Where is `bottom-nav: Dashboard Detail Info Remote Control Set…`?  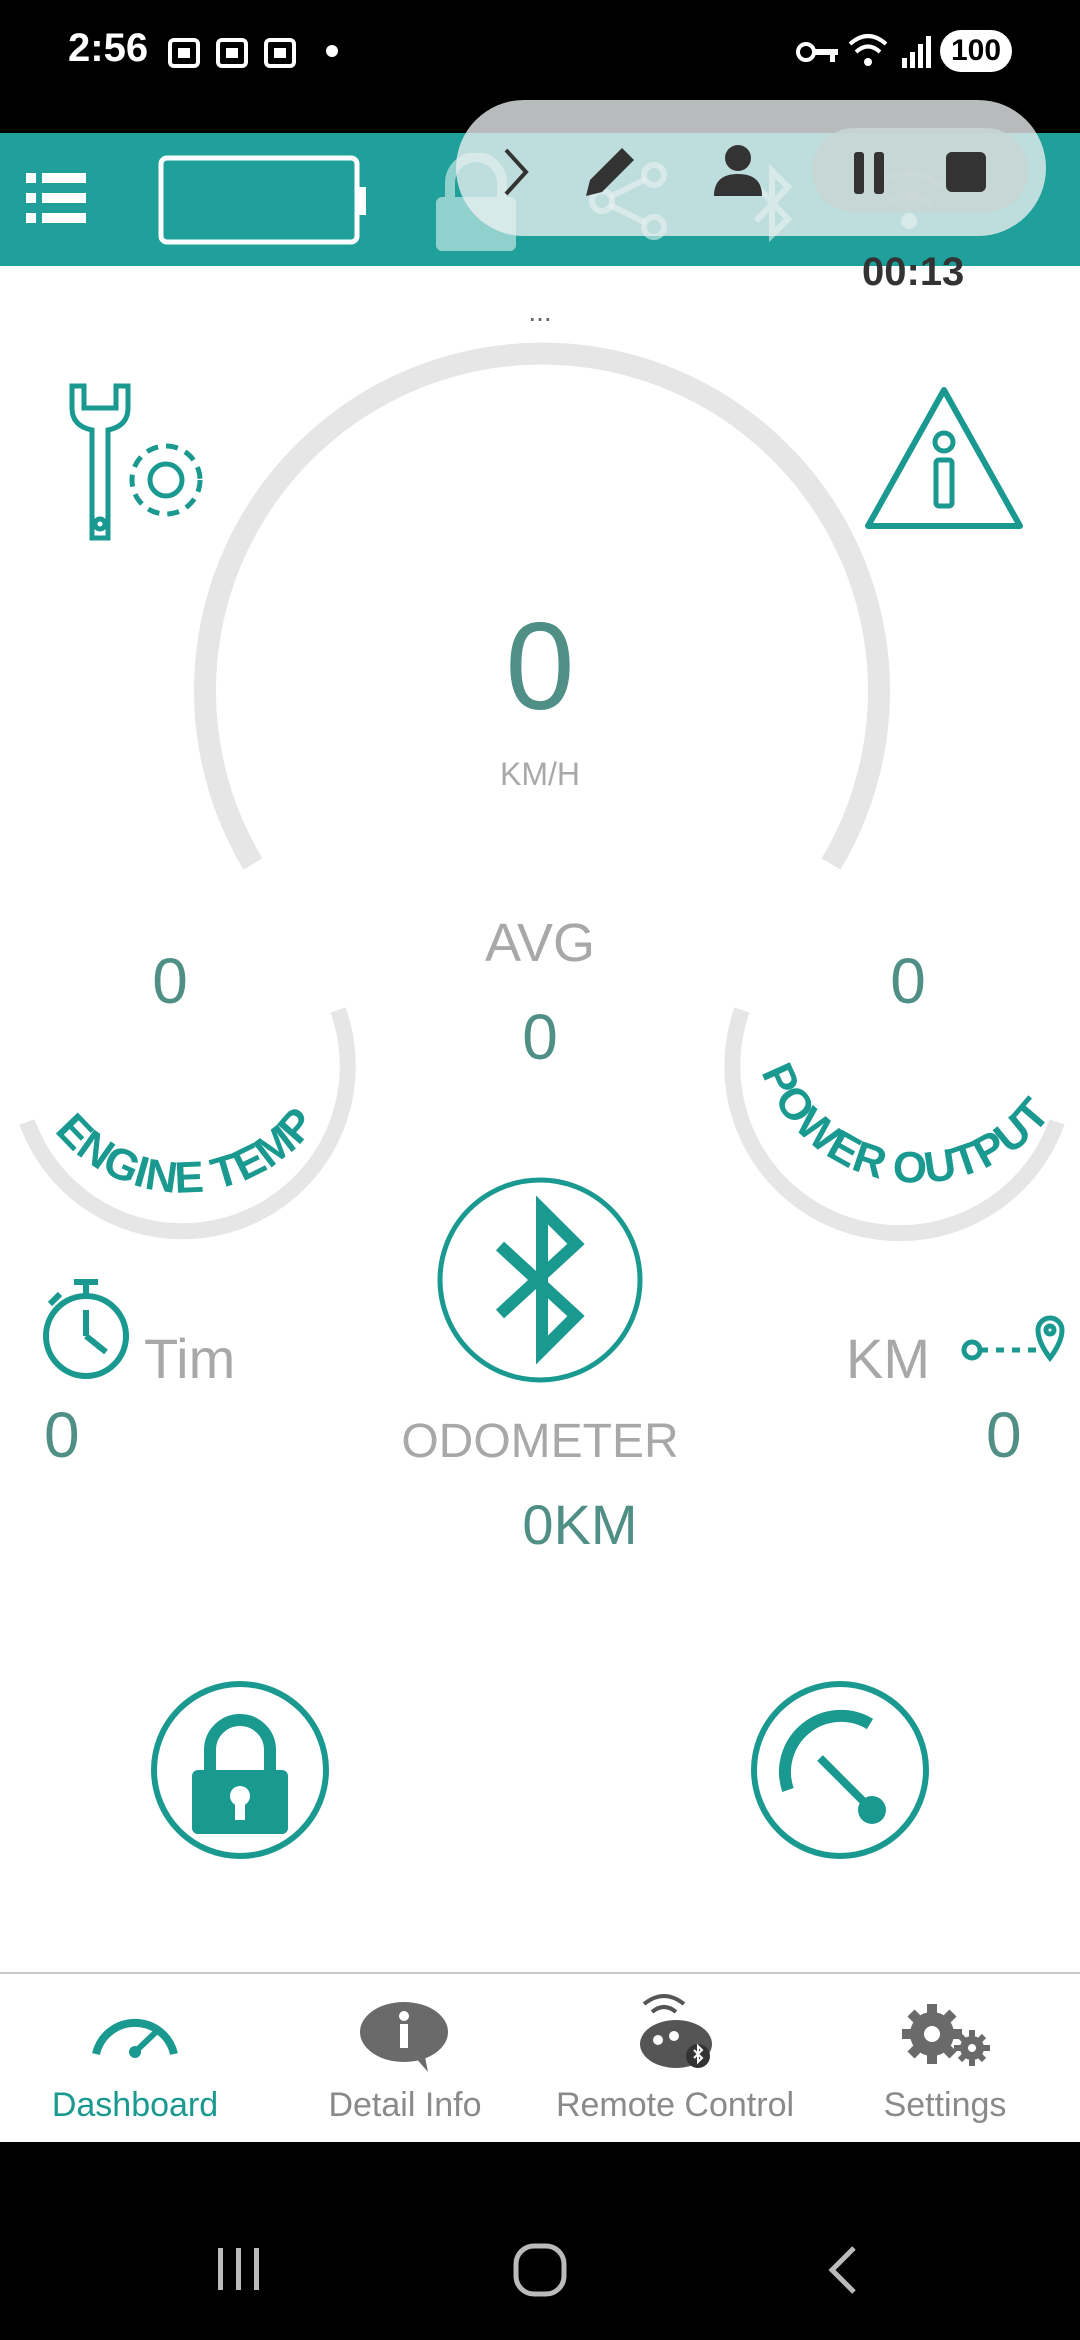
bottom-nav: Dashboard Detail Info Remote Control Set… is located at coordinates (540, 2057).